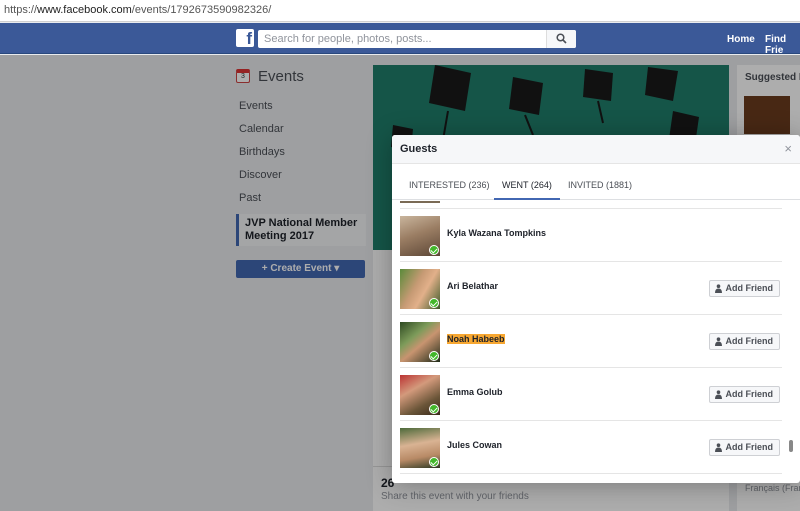 Image resolution: width=800 pixels, height=511 pixels. I want to click on guest-name: Emma Golub, so click(475, 392).